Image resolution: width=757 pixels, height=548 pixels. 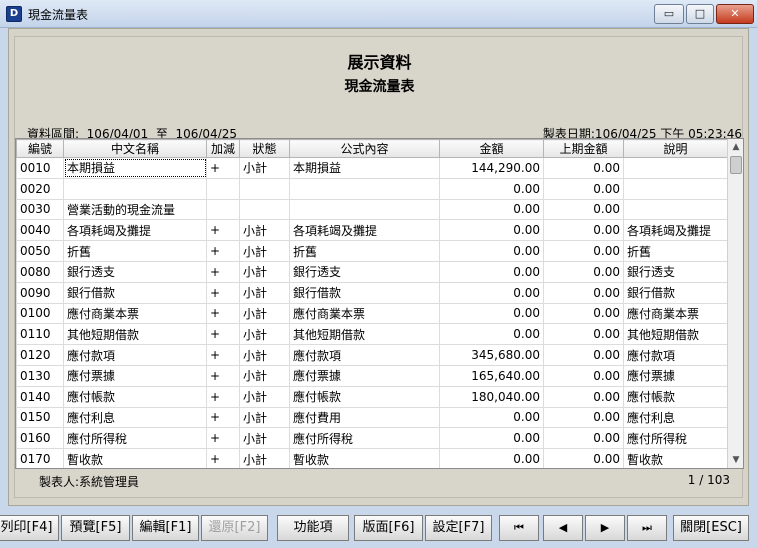 I want to click on table-row: 0170 暫收款 + 小計 暫收款 0.00 0.00 暫收款, so click(x=372, y=458).